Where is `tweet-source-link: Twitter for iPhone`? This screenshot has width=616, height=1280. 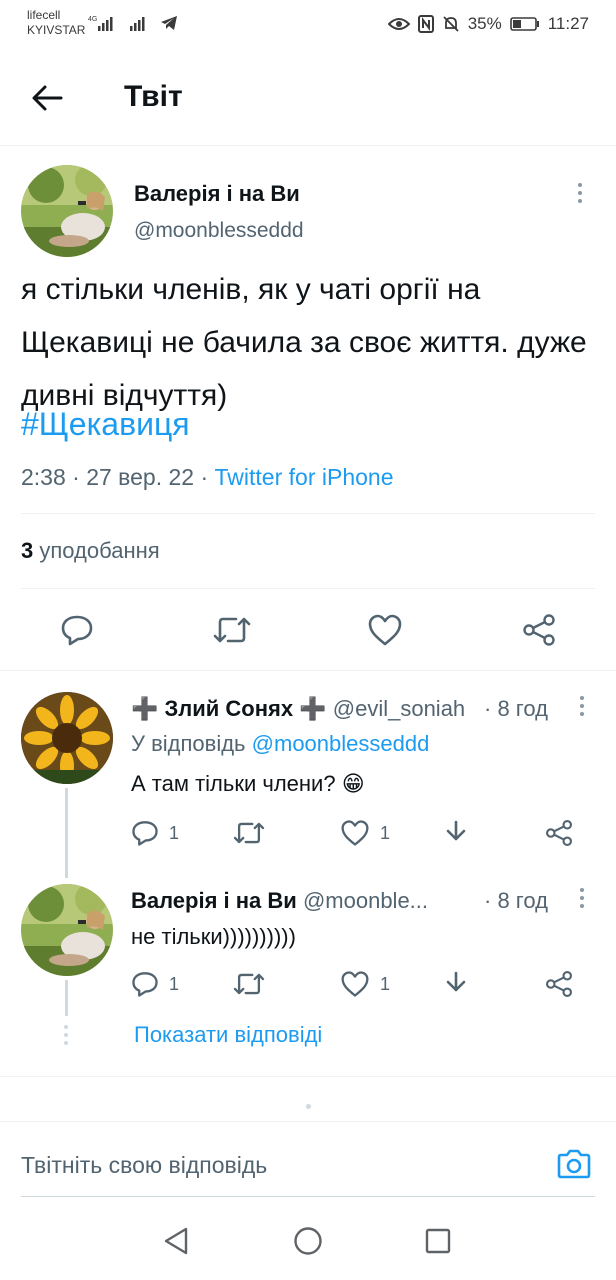 tweet-source-link: Twitter for iPhone is located at coordinates (304, 477).